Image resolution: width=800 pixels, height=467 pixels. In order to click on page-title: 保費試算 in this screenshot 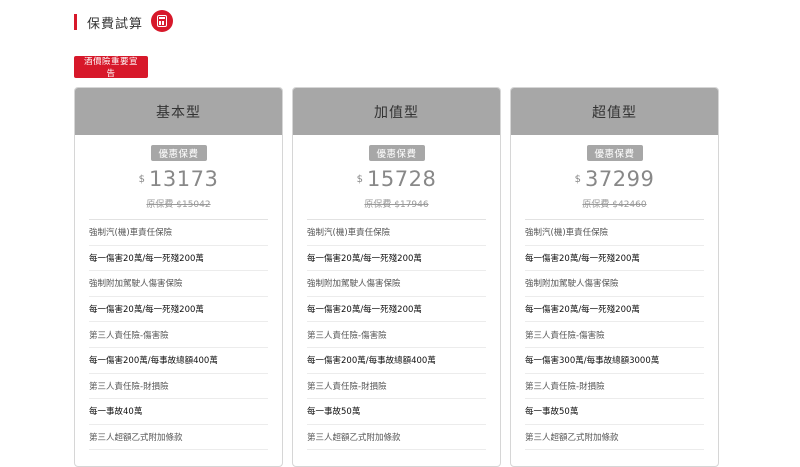, I will do `click(115, 24)`.